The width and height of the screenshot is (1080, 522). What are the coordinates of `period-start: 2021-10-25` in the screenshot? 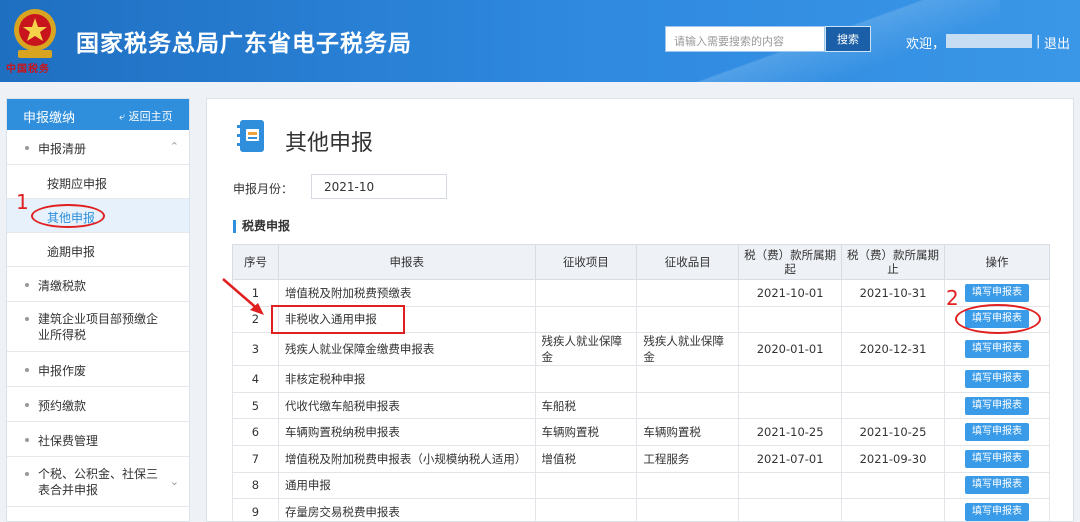 It's located at (790, 432).